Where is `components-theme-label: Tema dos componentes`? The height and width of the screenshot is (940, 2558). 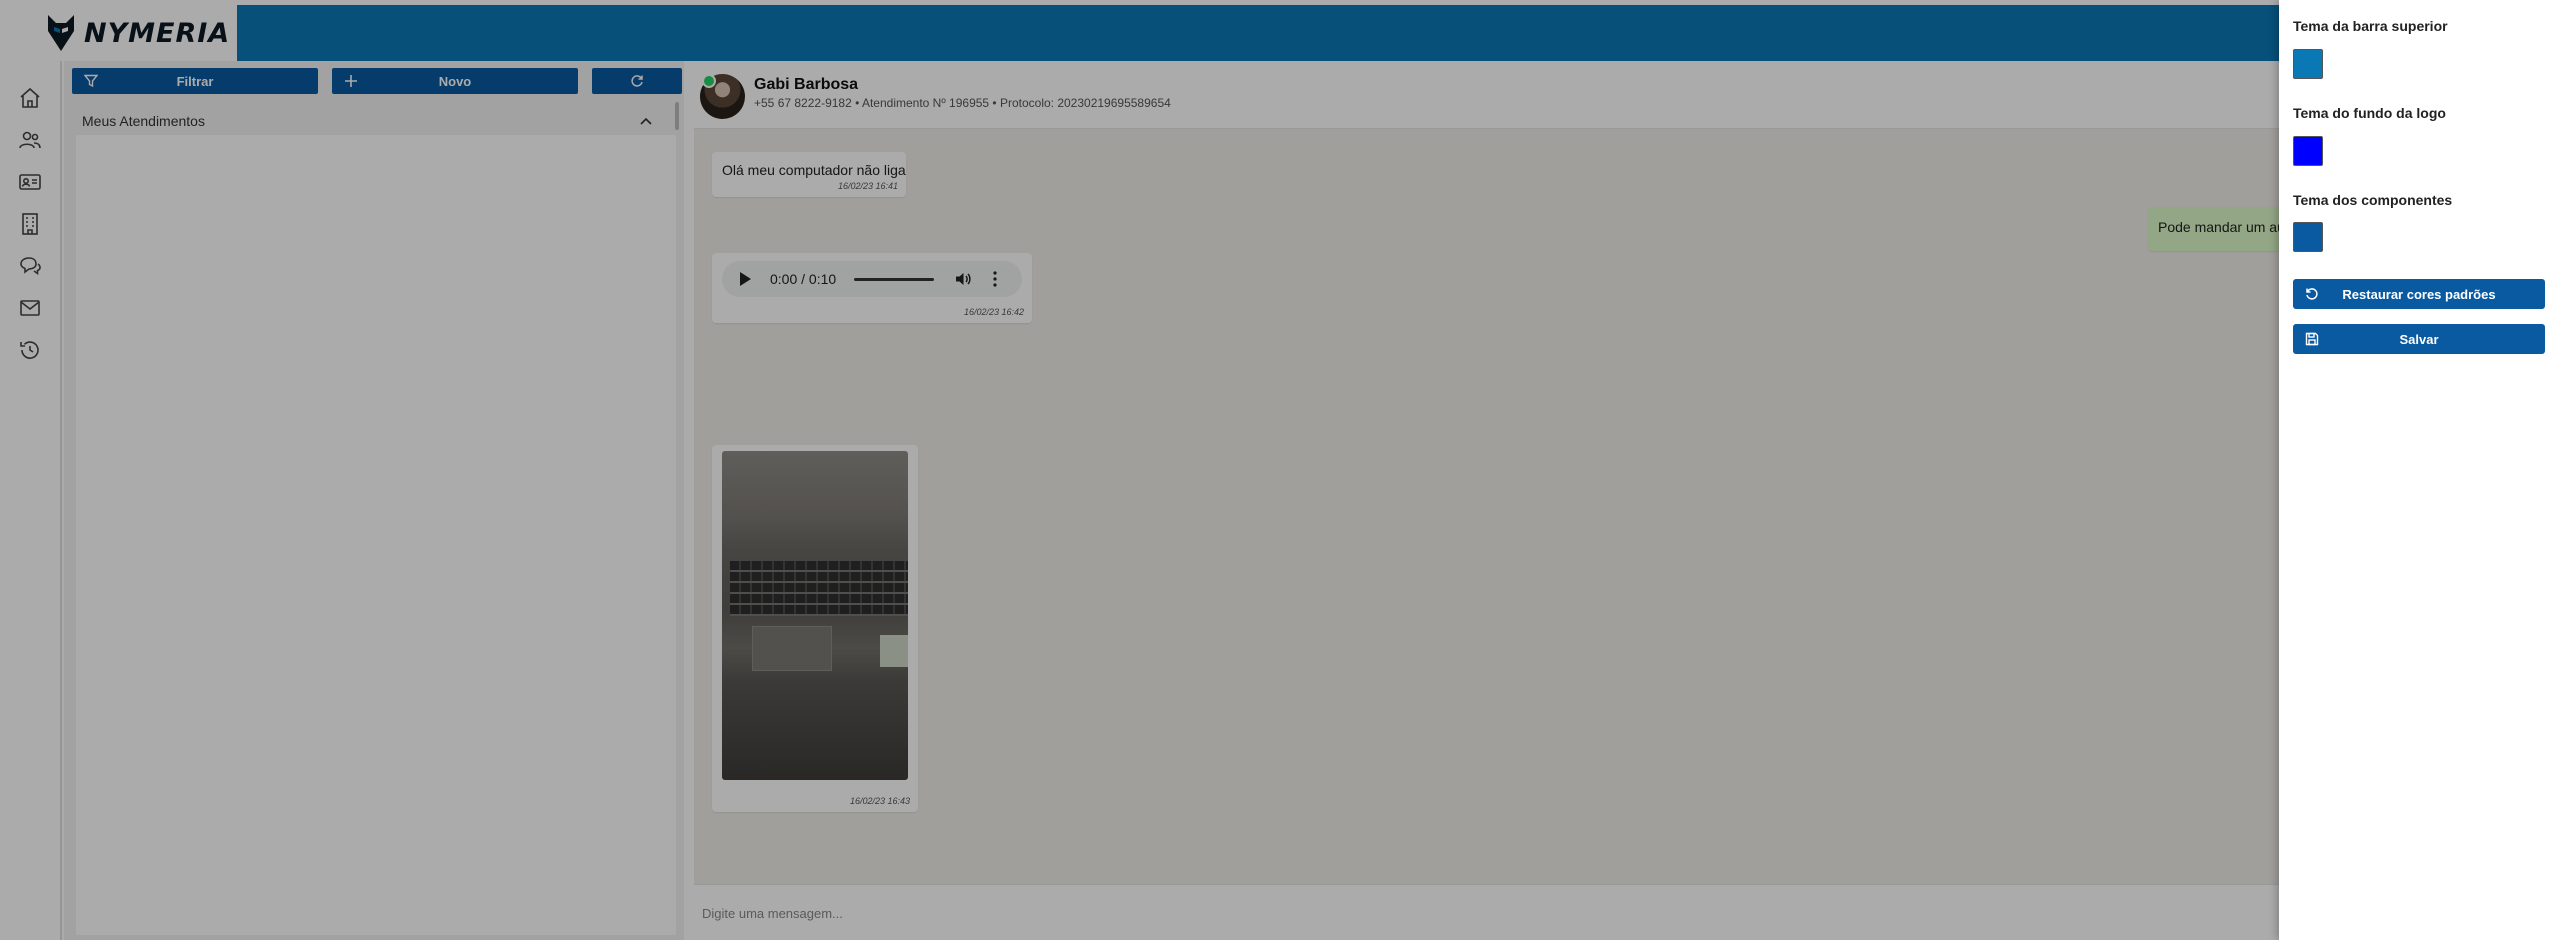 components-theme-label: Tema dos componentes is located at coordinates (2373, 200).